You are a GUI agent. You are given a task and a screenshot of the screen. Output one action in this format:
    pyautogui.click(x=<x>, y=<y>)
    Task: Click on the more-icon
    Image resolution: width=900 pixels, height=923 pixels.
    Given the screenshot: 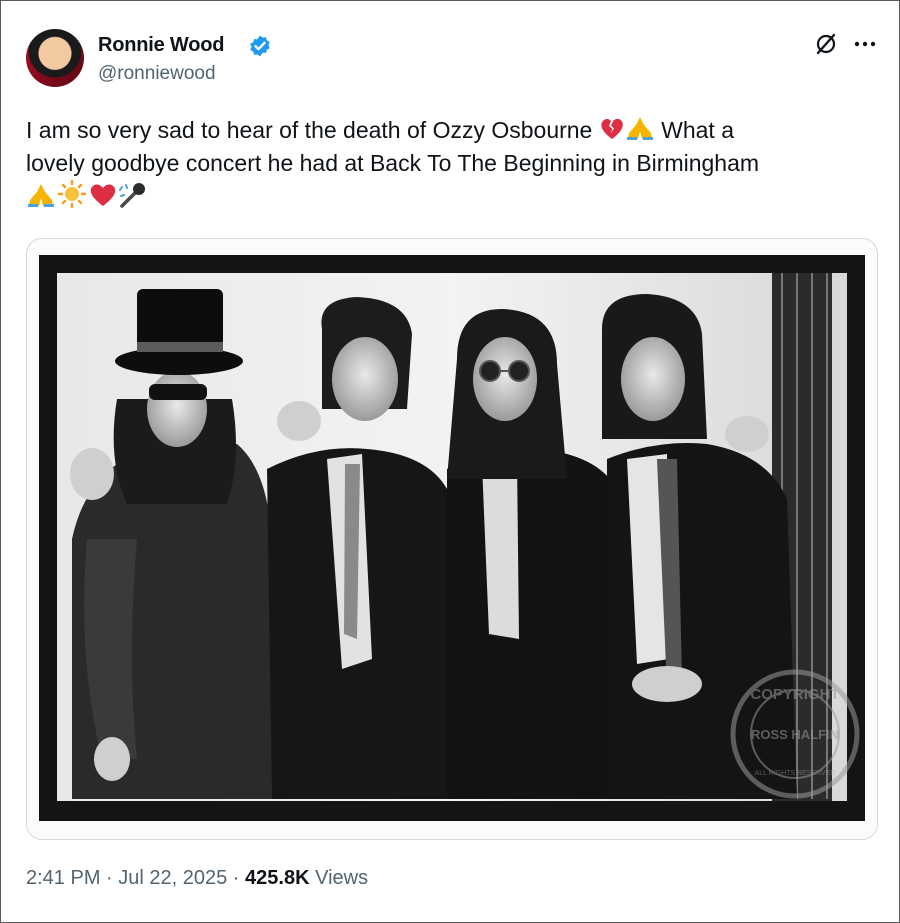 What is the action you would take?
    pyautogui.click(x=865, y=44)
    